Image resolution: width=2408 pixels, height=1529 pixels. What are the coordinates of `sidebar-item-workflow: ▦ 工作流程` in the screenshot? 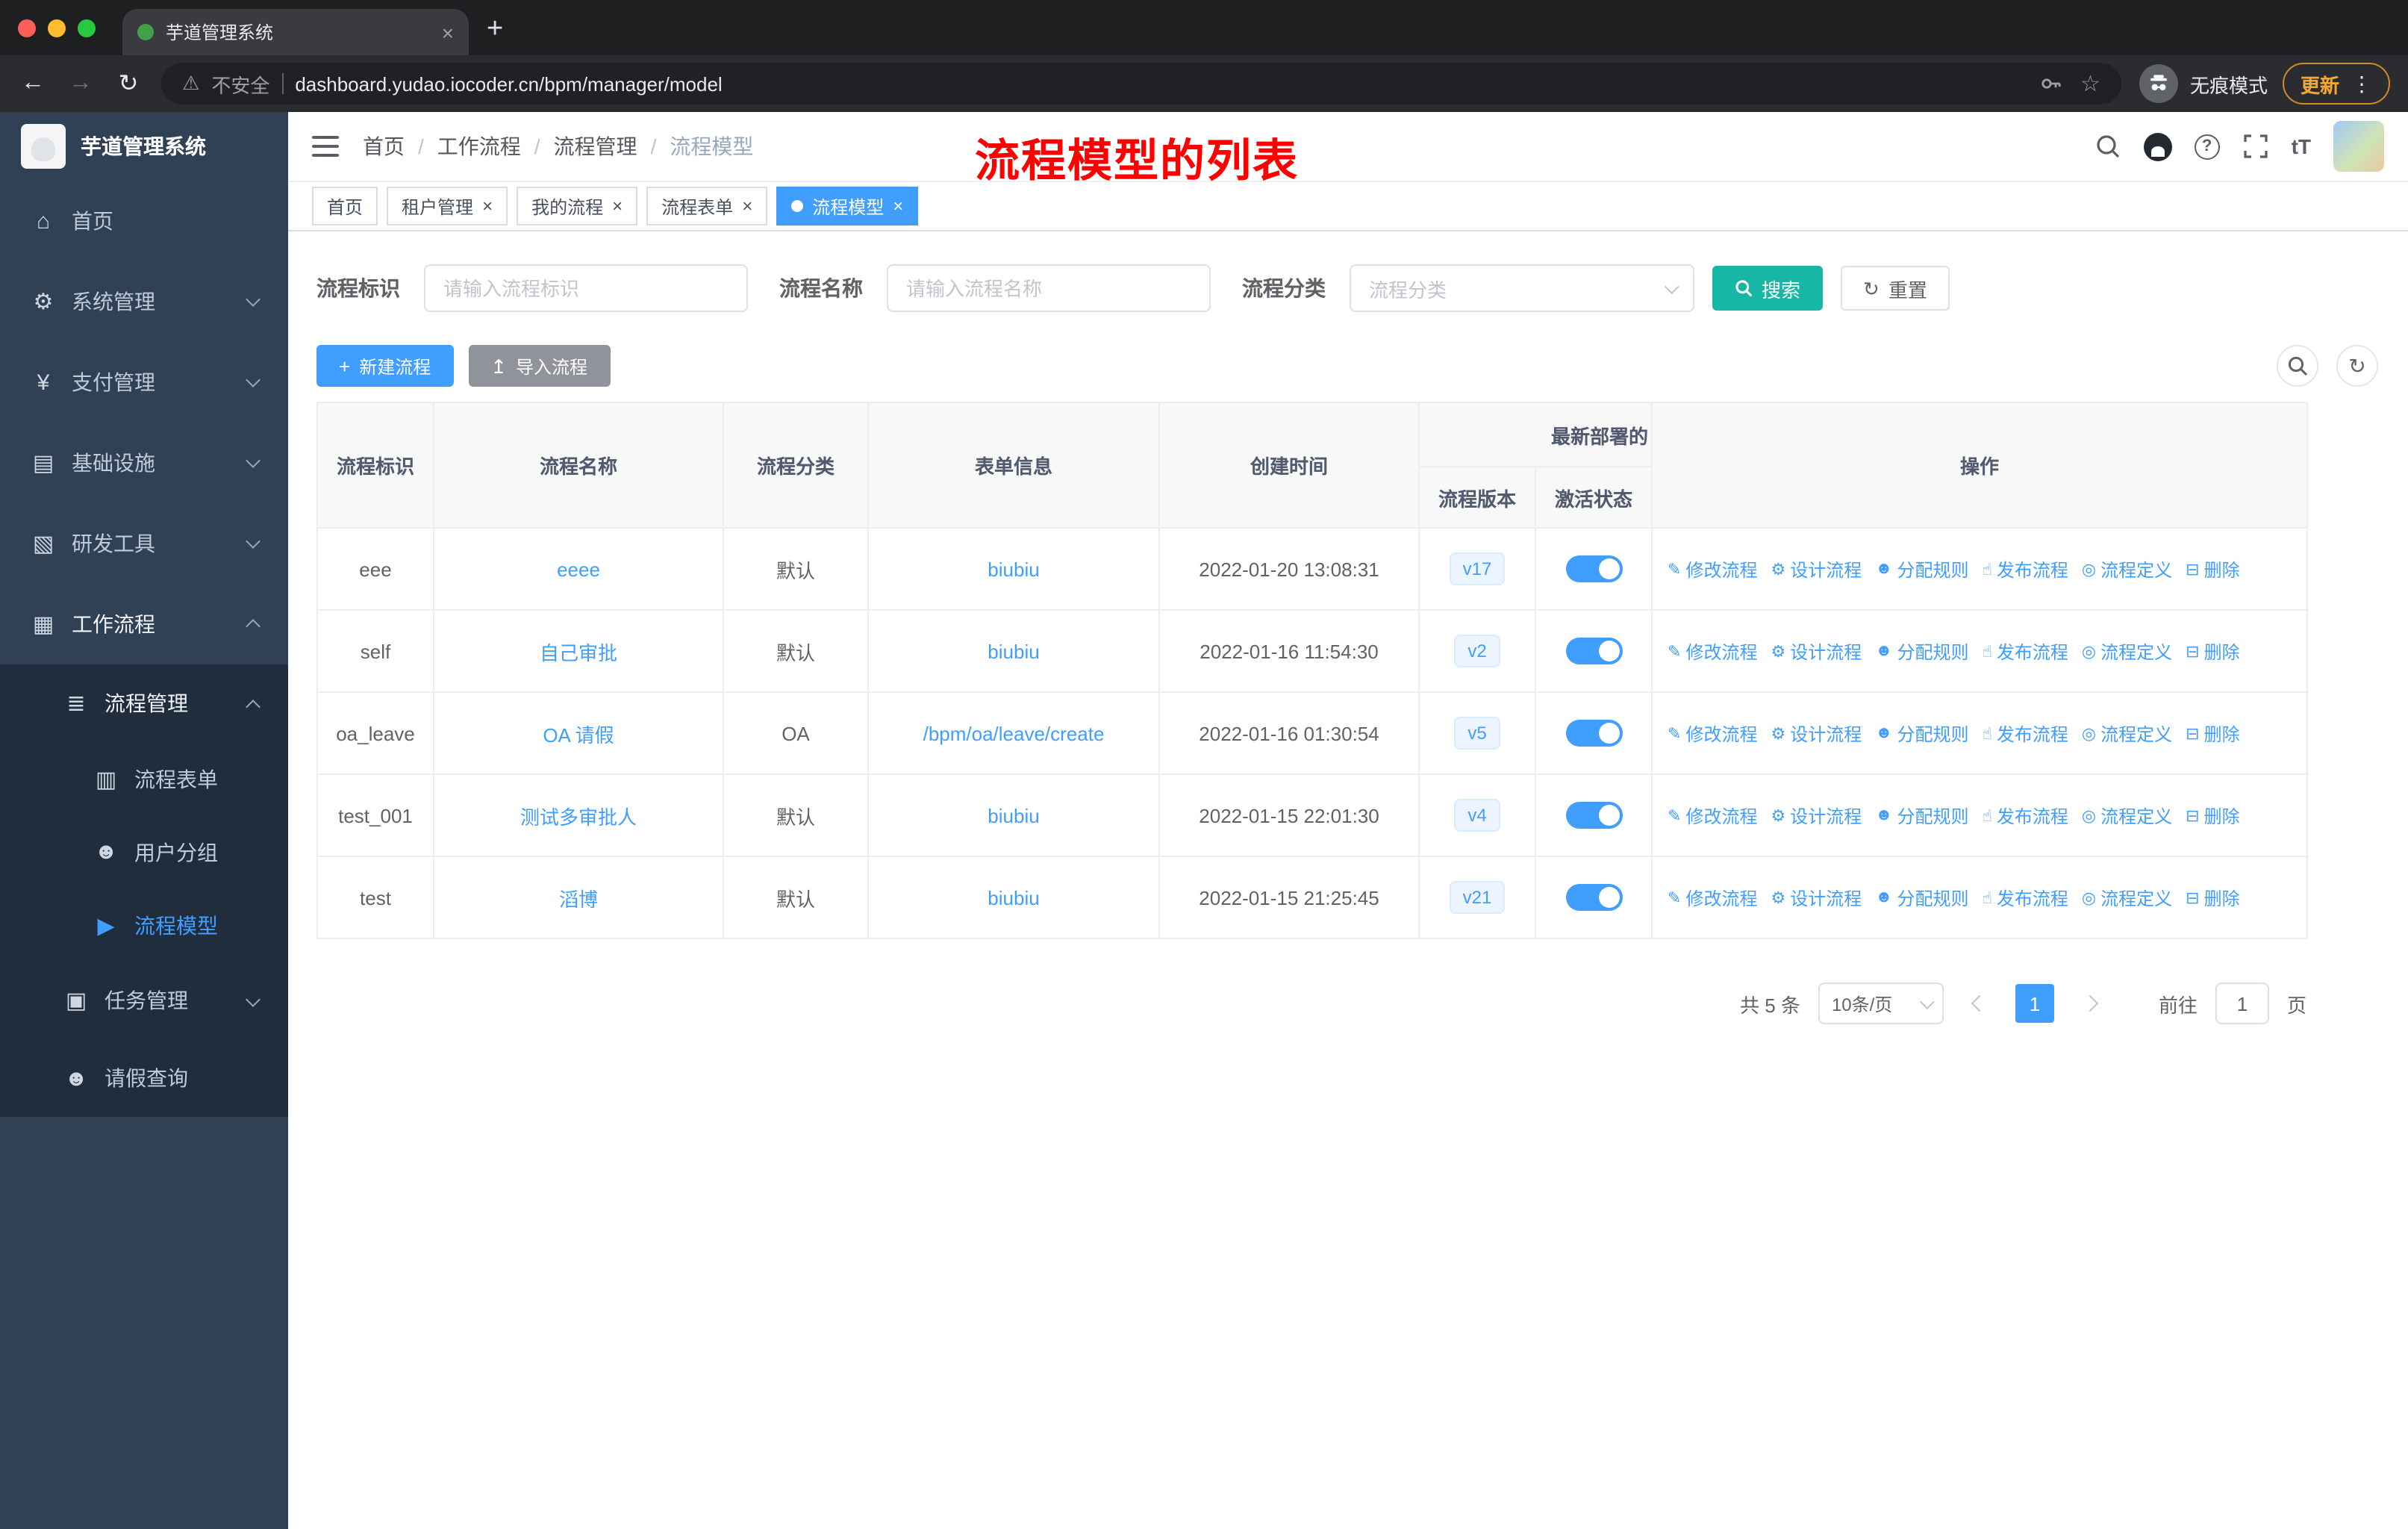 It's located at (144, 624).